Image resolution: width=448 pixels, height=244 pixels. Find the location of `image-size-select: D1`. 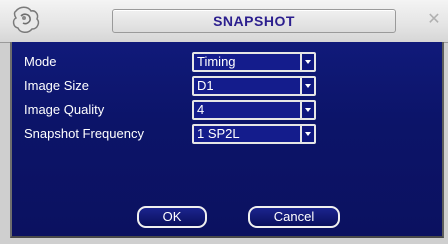

image-size-select: D1 is located at coordinates (254, 86).